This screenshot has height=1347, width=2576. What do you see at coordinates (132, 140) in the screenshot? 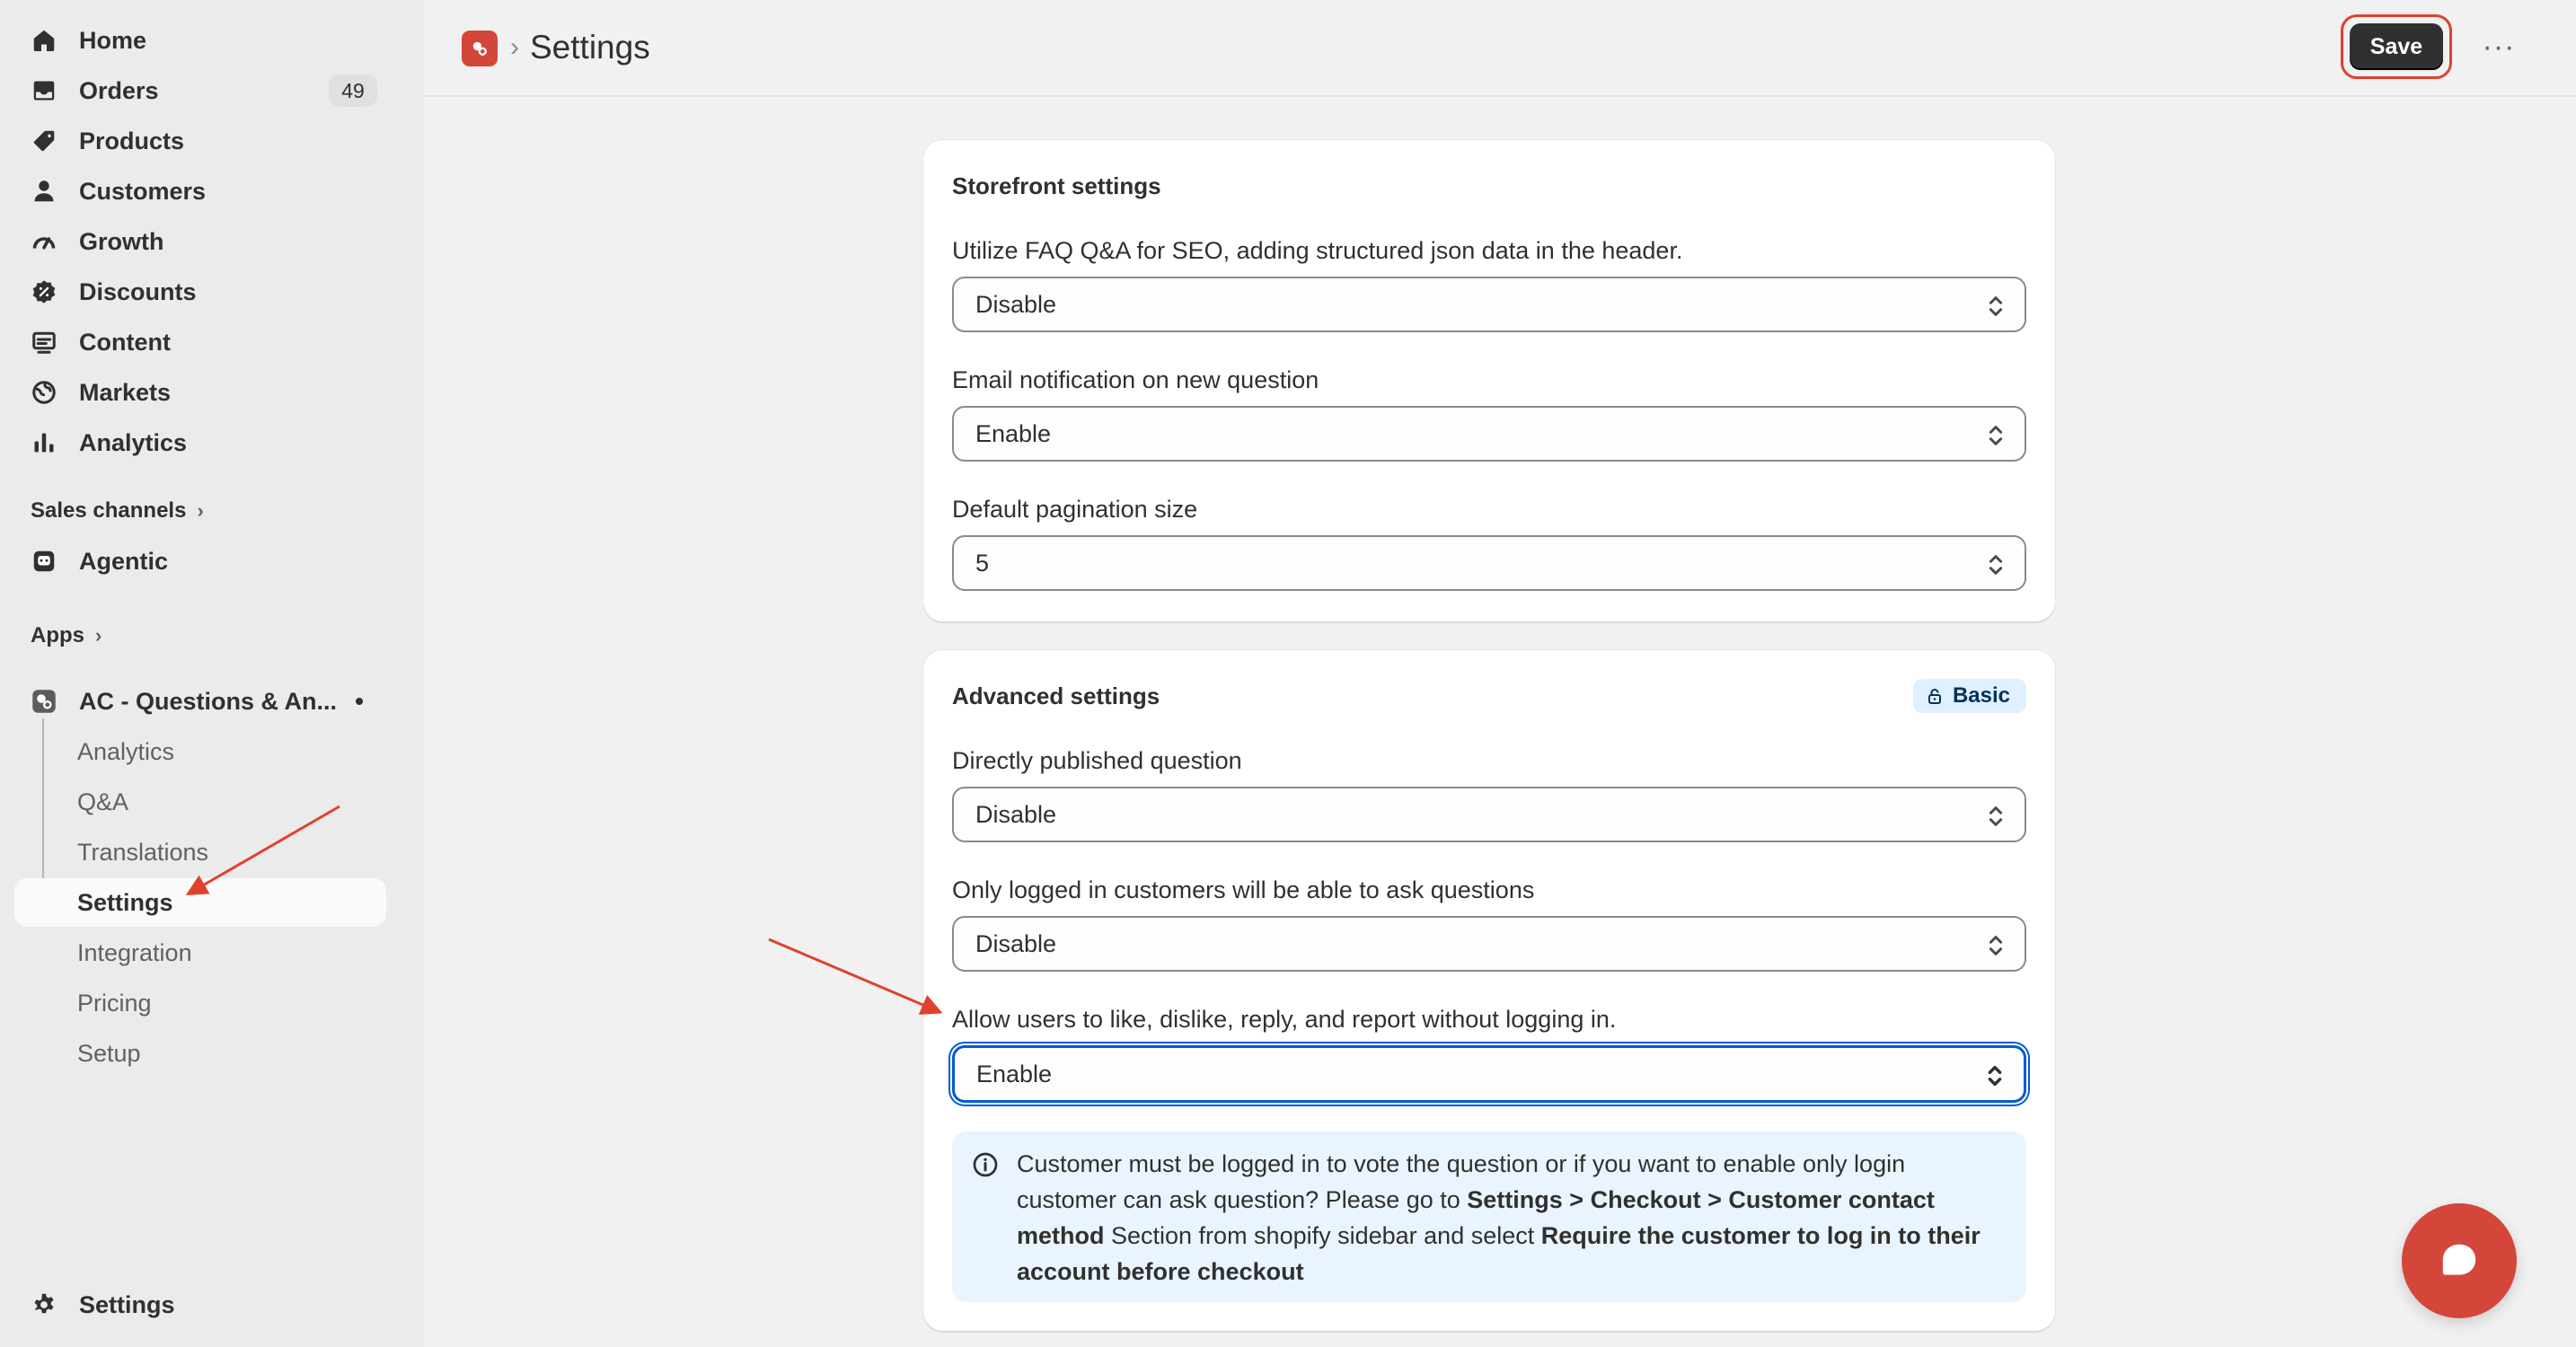
I see `sidebar-item-label: Products` at bounding box center [132, 140].